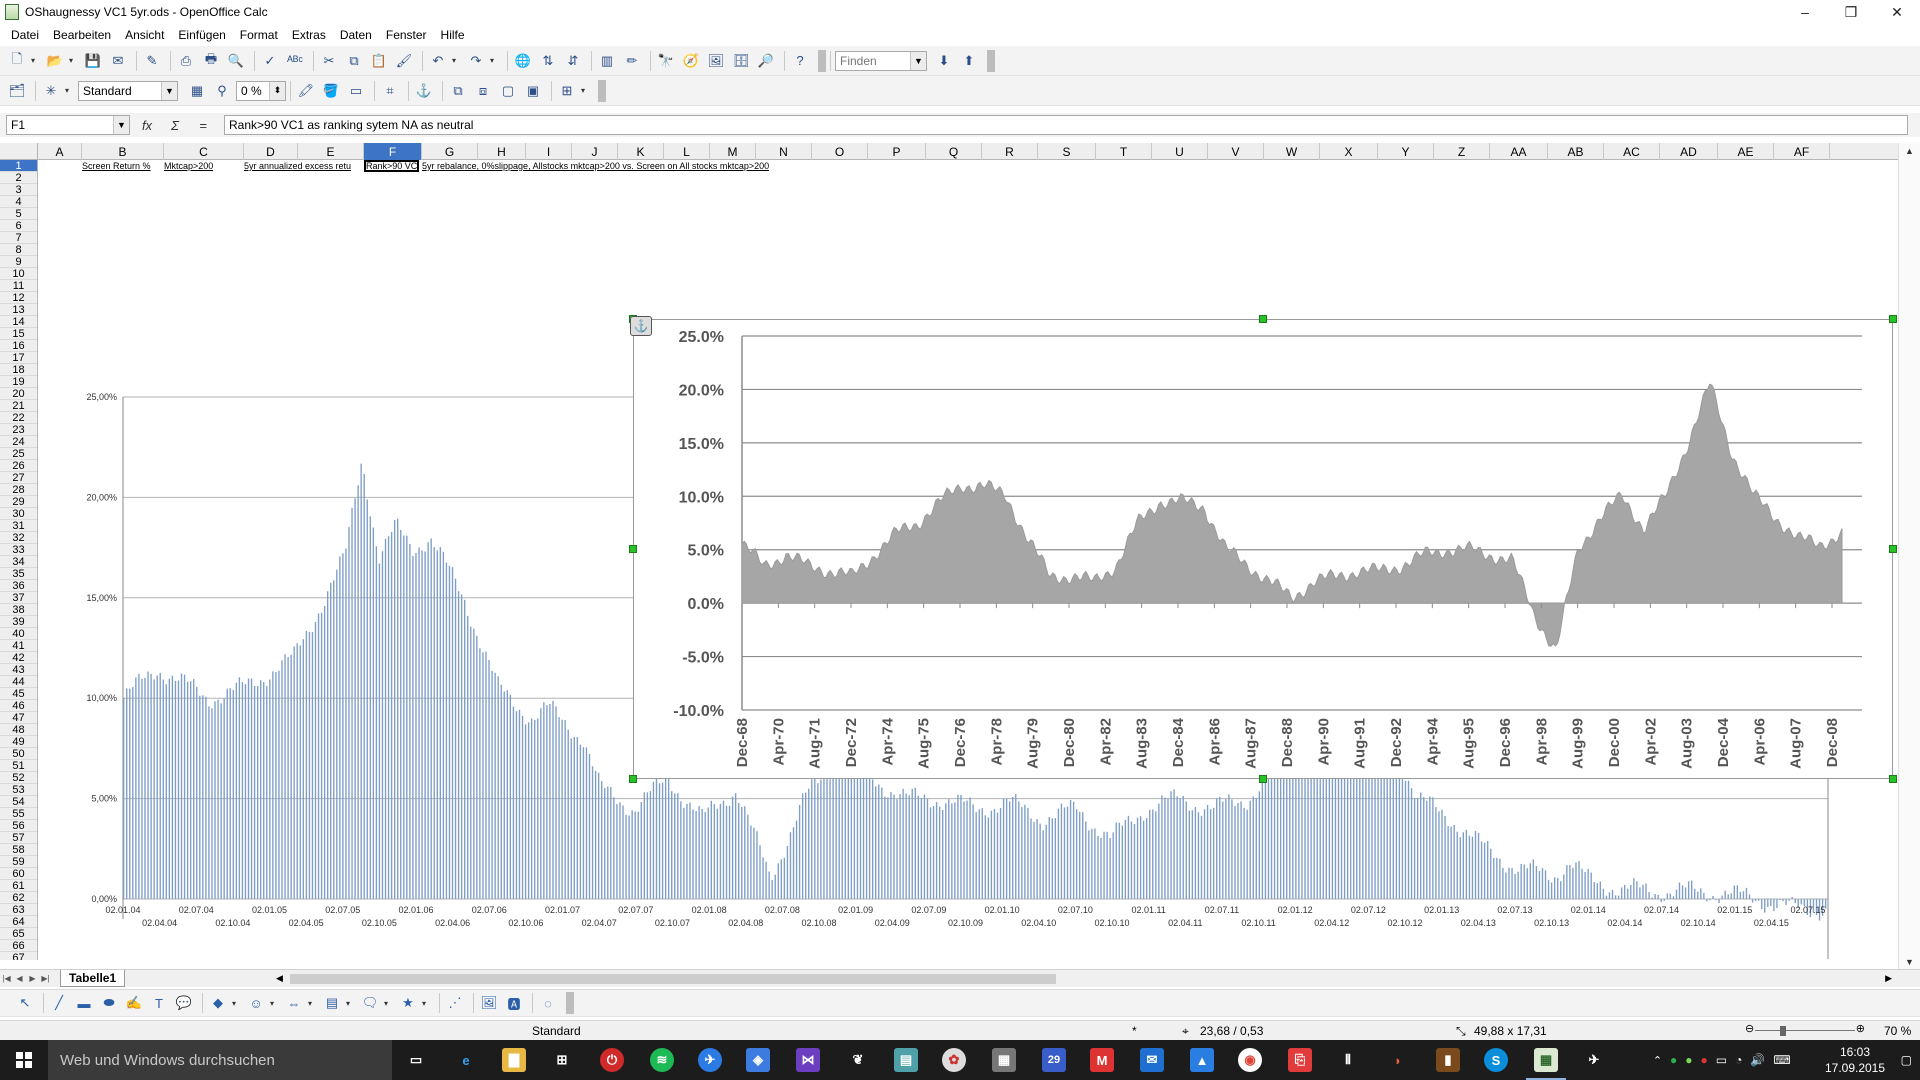 The height and width of the screenshot is (1080, 1920). Describe the element at coordinates (954, 1060) in the screenshot. I see `photos-app-icon: ✿` at that location.